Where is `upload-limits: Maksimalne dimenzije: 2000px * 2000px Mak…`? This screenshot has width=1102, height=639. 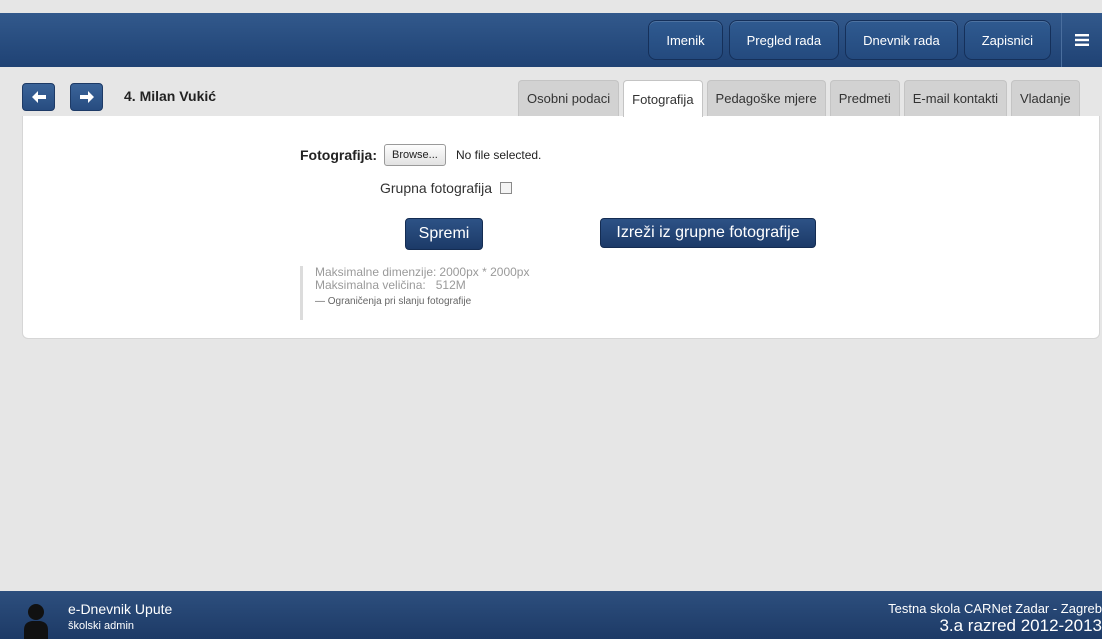 upload-limits: Maksimalne dimenzije: 2000px * 2000px Mak… is located at coordinates (414, 293).